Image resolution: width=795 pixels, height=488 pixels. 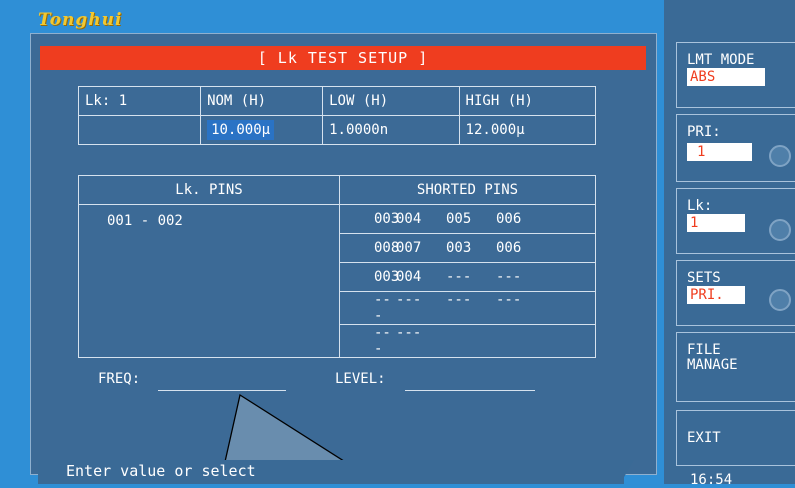 I want to click on lk-button: Lk: 1, so click(x=735, y=221).